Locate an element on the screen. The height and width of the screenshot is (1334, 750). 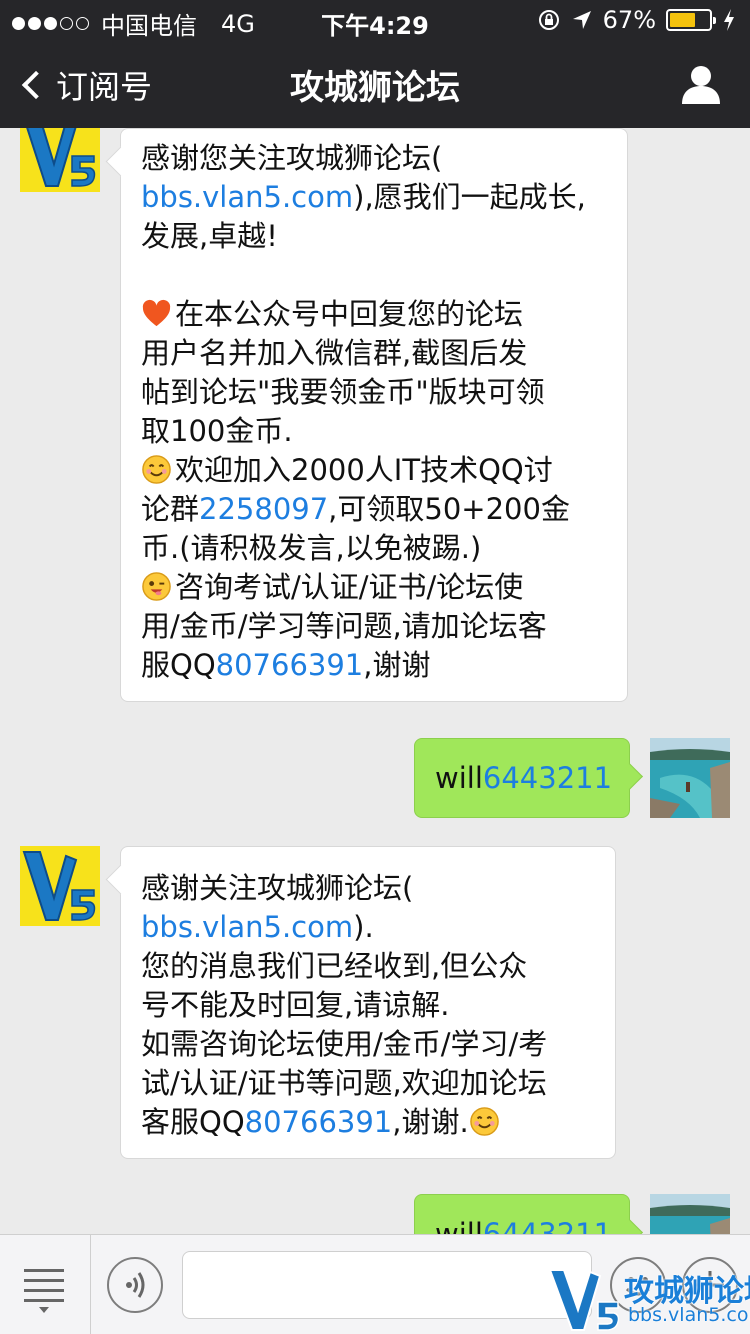
message-line: 币.(请积极发言,以免被踢.) is located at coordinates (311, 548).